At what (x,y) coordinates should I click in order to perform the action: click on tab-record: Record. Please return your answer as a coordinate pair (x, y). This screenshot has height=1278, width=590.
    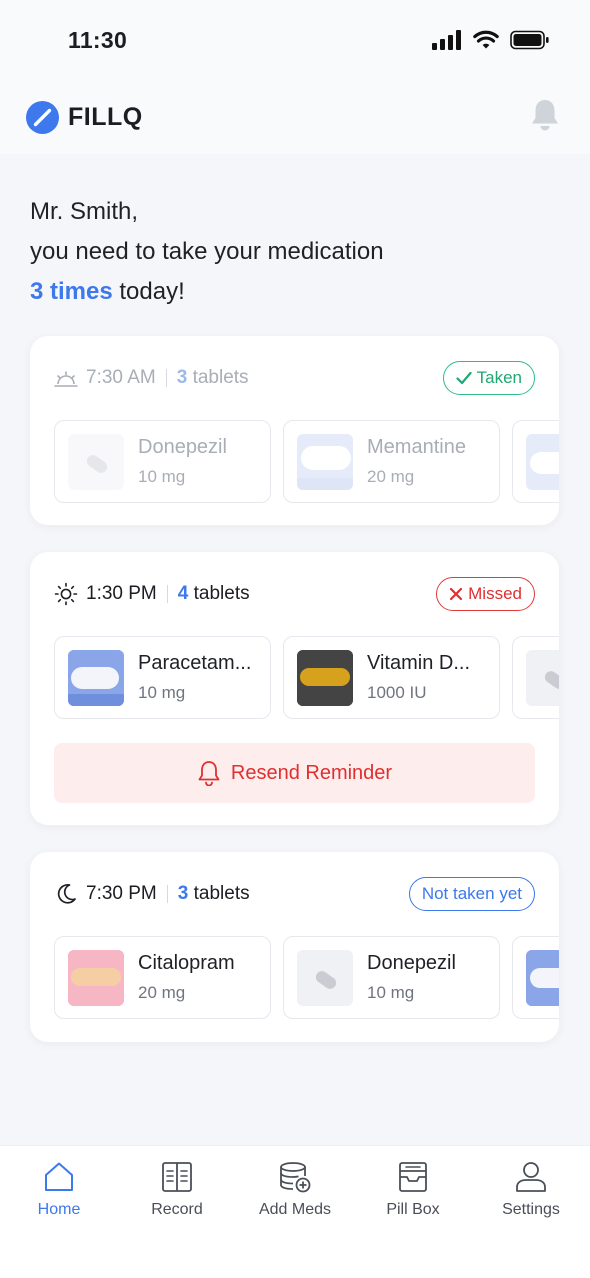
    Looking at the image, I should click on (177, 1200).